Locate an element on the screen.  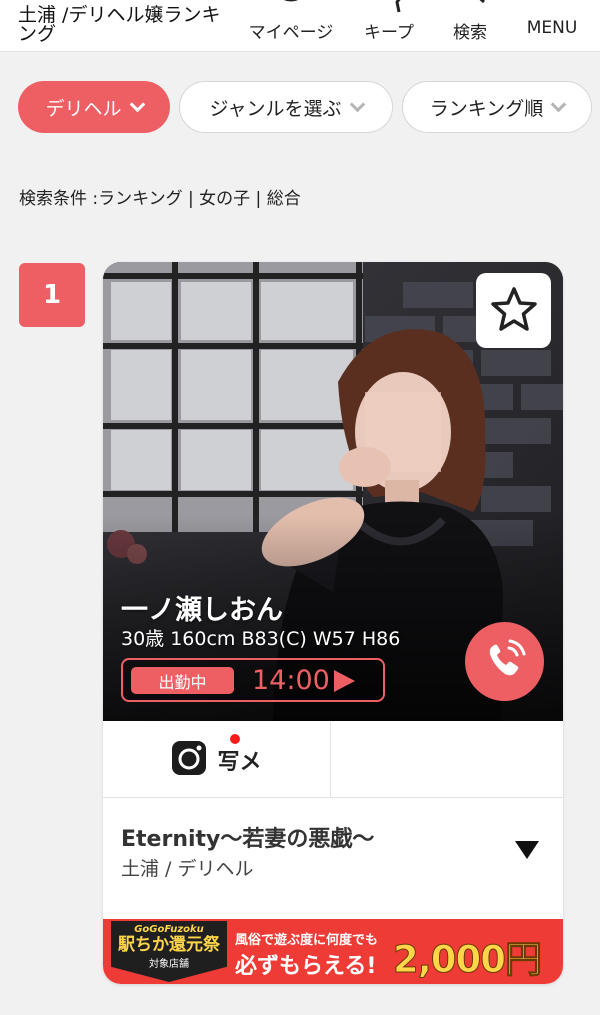
nav-menu-label: MENU is located at coordinates (552, 28).